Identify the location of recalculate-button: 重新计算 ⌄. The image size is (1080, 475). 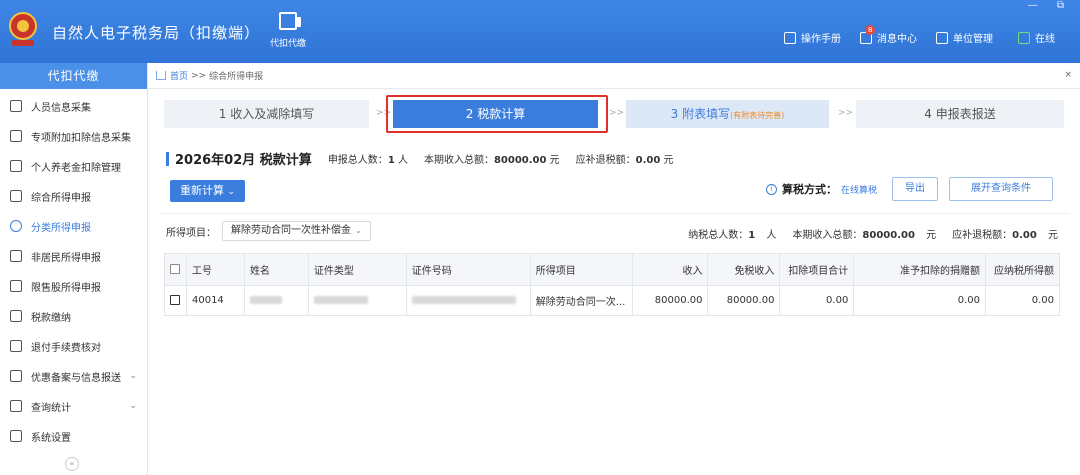
(208, 191).